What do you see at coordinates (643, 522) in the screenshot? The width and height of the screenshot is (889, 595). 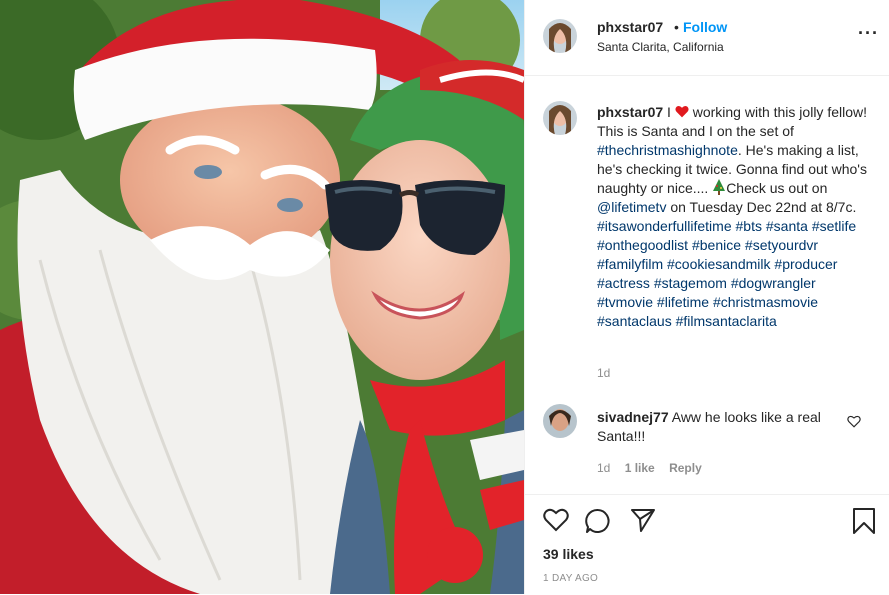 I see `share-send-icon` at bounding box center [643, 522].